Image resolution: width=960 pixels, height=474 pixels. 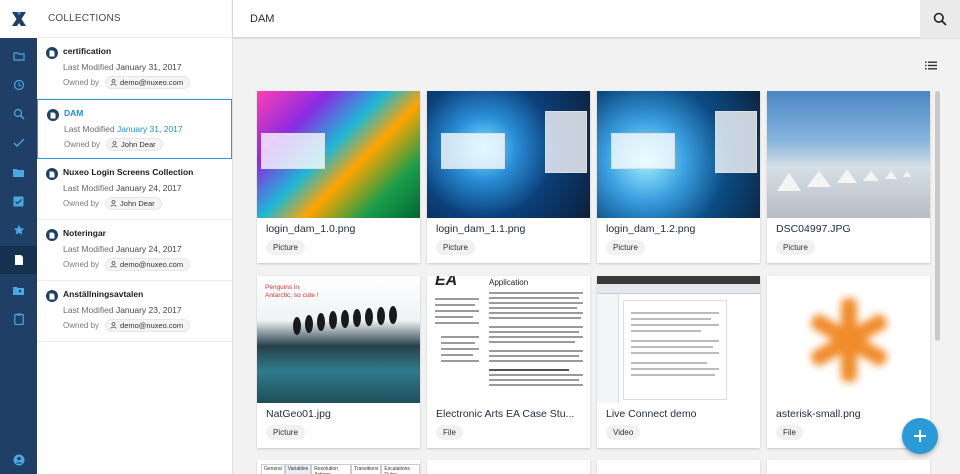 What do you see at coordinates (340, 229) in the screenshot?
I see `card-title: login_dam_1.0.png` at bounding box center [340, 229].